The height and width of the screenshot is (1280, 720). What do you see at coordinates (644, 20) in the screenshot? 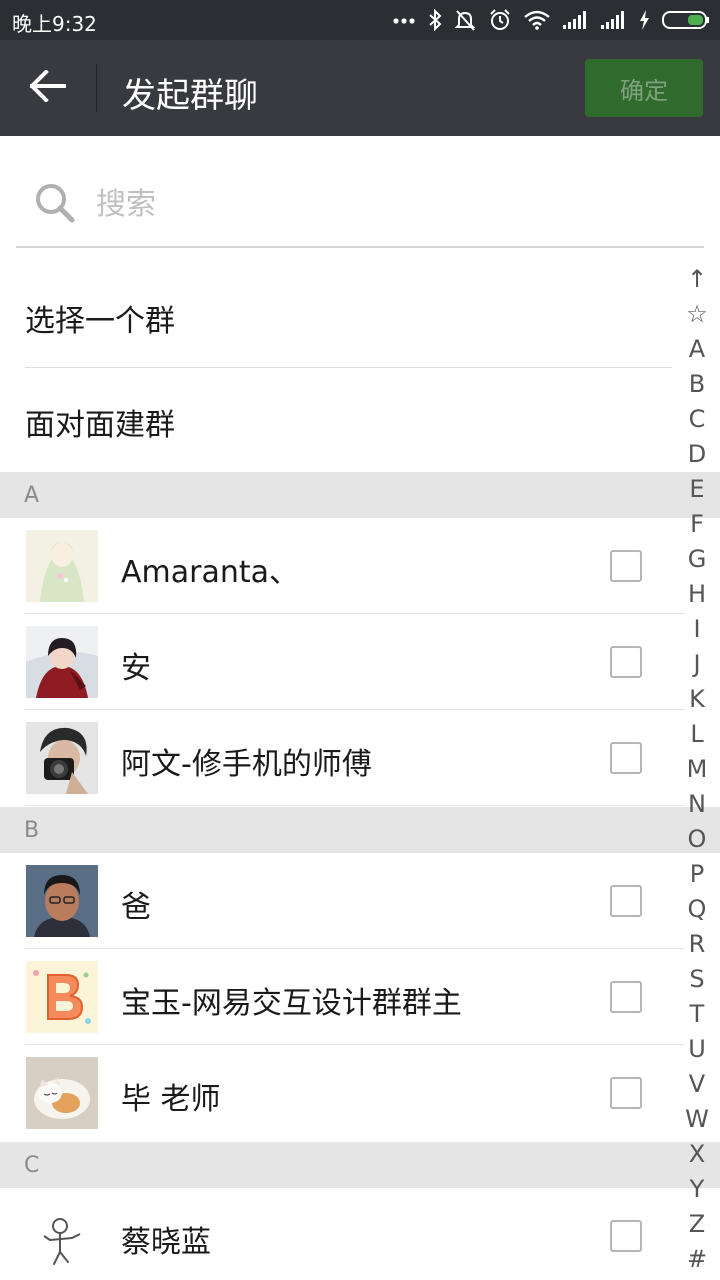
I see `charging-icon` at bounding box center [644, 20].